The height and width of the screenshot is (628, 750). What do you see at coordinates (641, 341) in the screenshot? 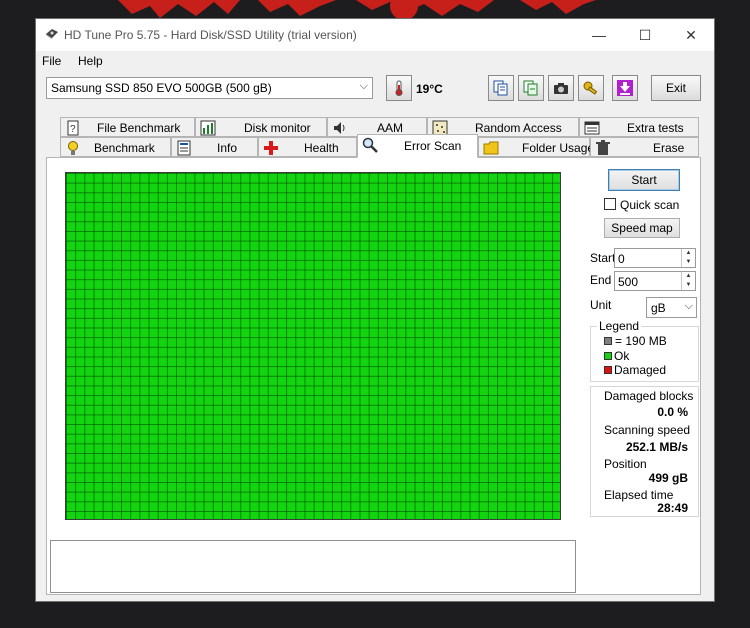
I see `legend-block-size: = 190 MB` at bounding box center [641, 341].